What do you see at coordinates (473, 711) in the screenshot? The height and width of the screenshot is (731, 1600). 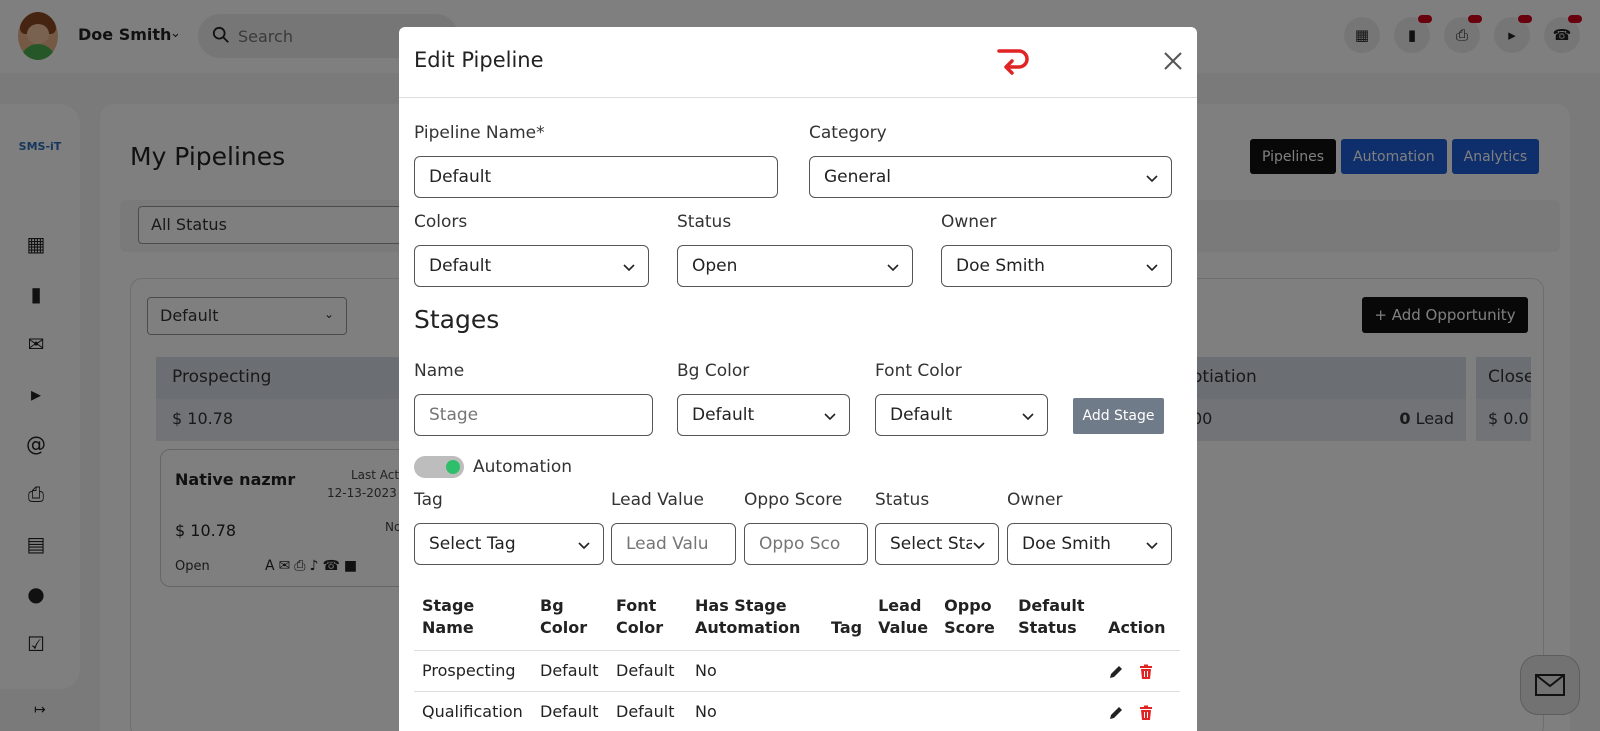 I see `stage-name-cell: Qualification` at bounding box center [473, 711].